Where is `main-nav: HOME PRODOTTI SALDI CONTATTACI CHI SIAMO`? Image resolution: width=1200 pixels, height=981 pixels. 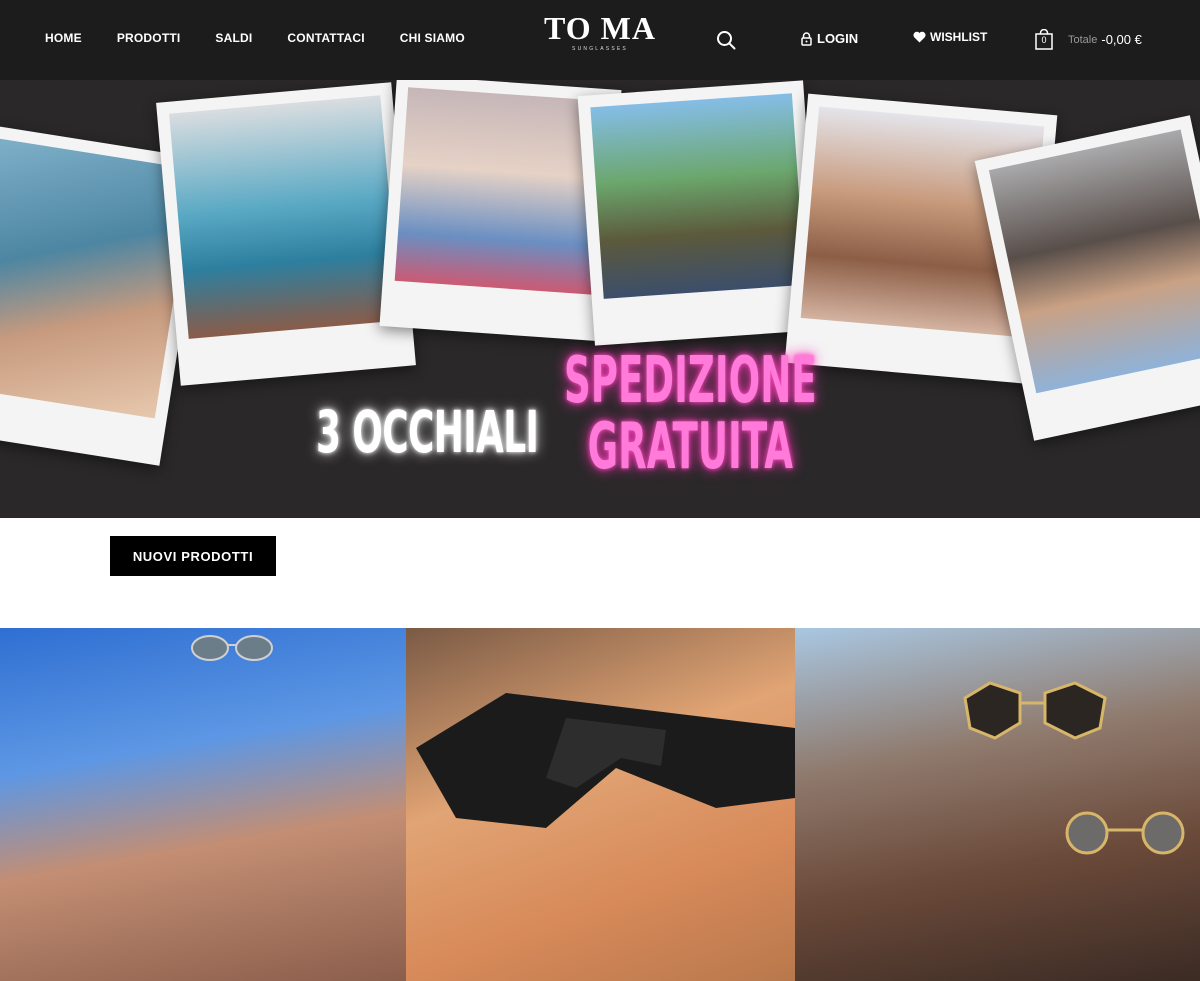 main-nav: HOME PRODOTTI SALDI CONTATTACI CHI SIAMO is located at coordinates (272, 38).